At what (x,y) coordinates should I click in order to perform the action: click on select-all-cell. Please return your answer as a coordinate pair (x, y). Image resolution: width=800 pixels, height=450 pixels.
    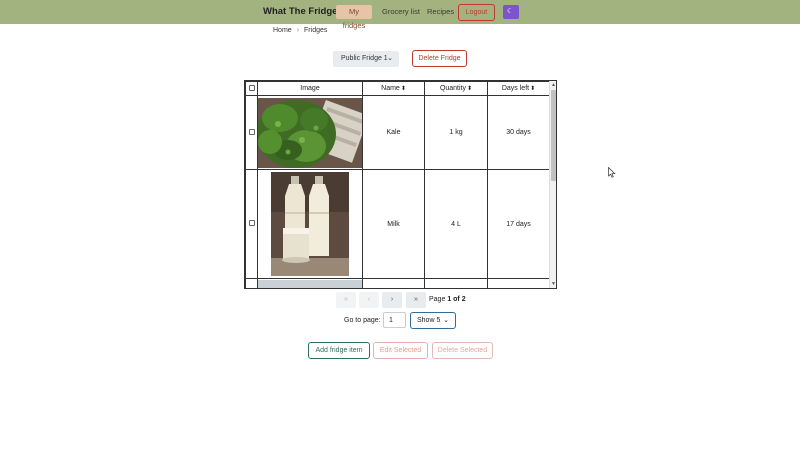
    Looking at the image, I should click on (251, 88).